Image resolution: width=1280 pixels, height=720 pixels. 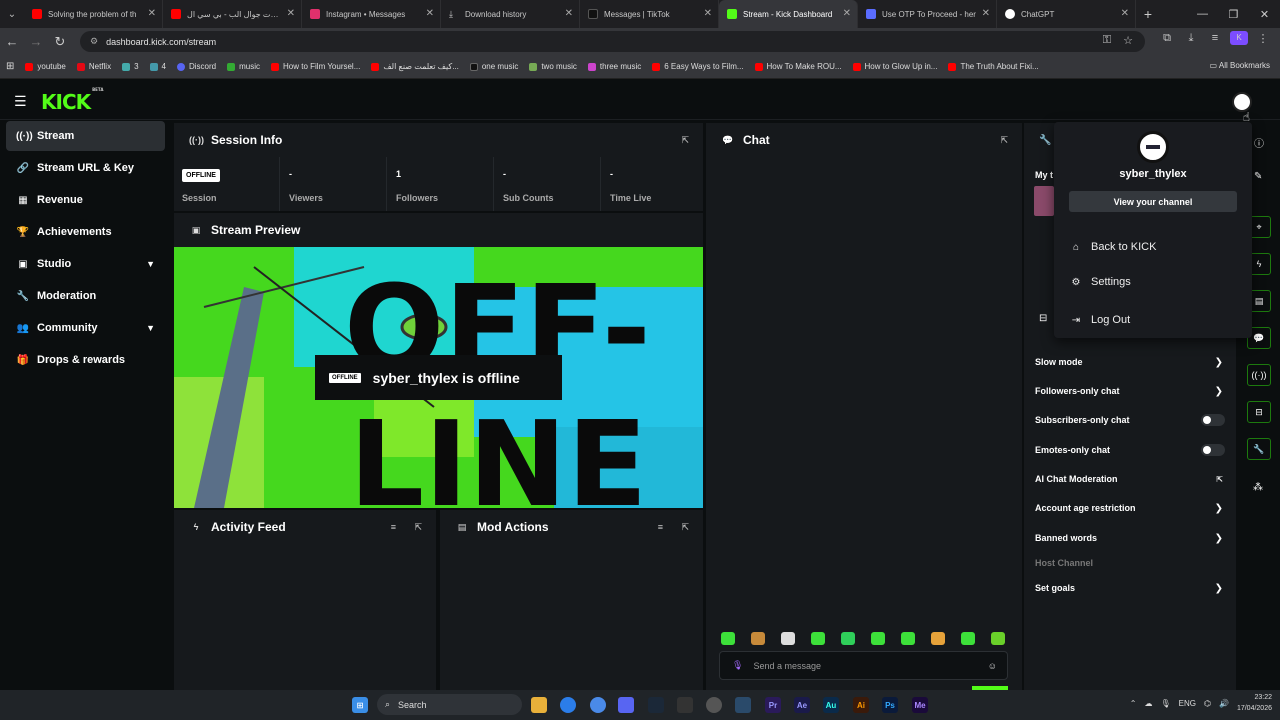 What do you see at coordinates (1130, 479) in the screenshot?
I see `setting-ai-chat-moderation: AI Chat Moderation ⇱` at bounding box center [1130, 479].